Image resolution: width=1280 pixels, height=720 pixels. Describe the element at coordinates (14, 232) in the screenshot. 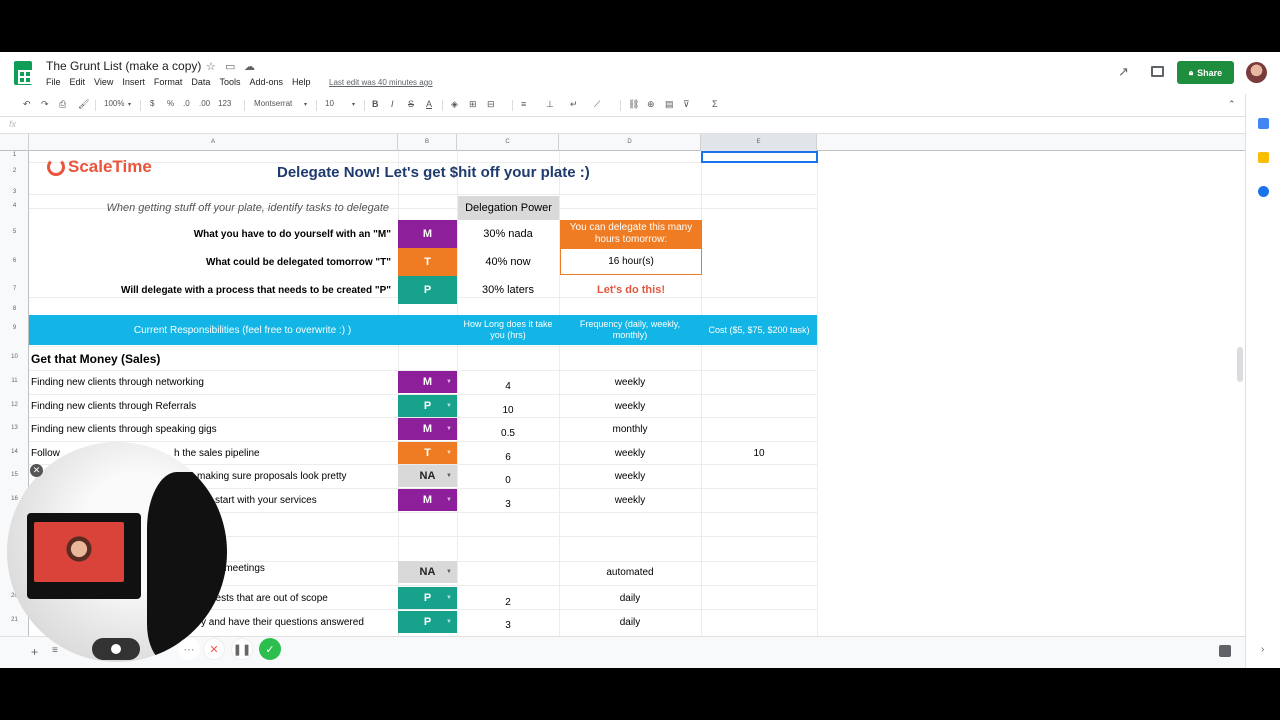

I see `row-header: 5` at that location.